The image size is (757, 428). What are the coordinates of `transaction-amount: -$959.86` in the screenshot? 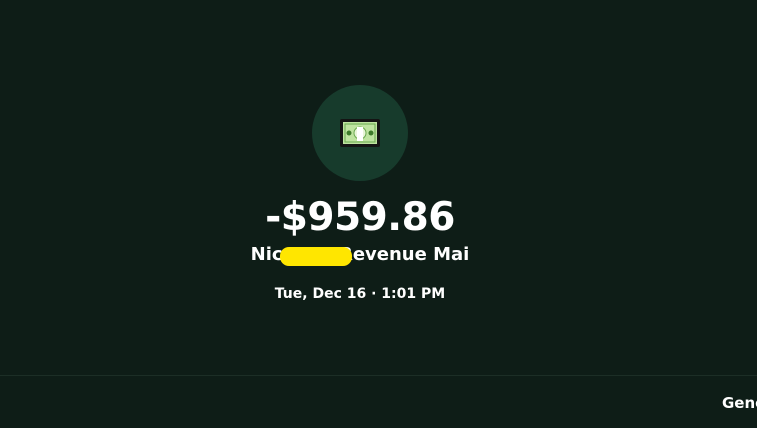 It's located at (360, 217).